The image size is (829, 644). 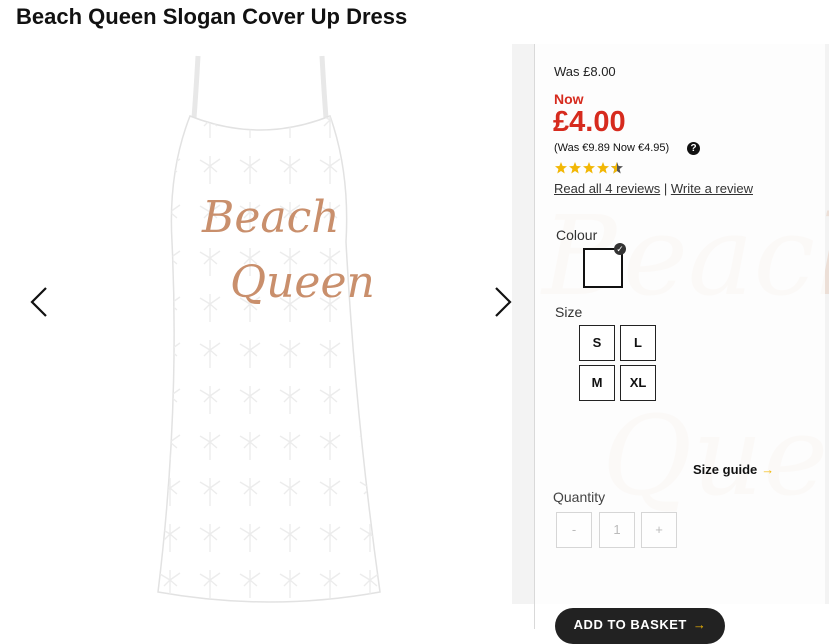 I want to click on add-to-basket-label: ADD TO BASKET, so click(x=630, y=624).